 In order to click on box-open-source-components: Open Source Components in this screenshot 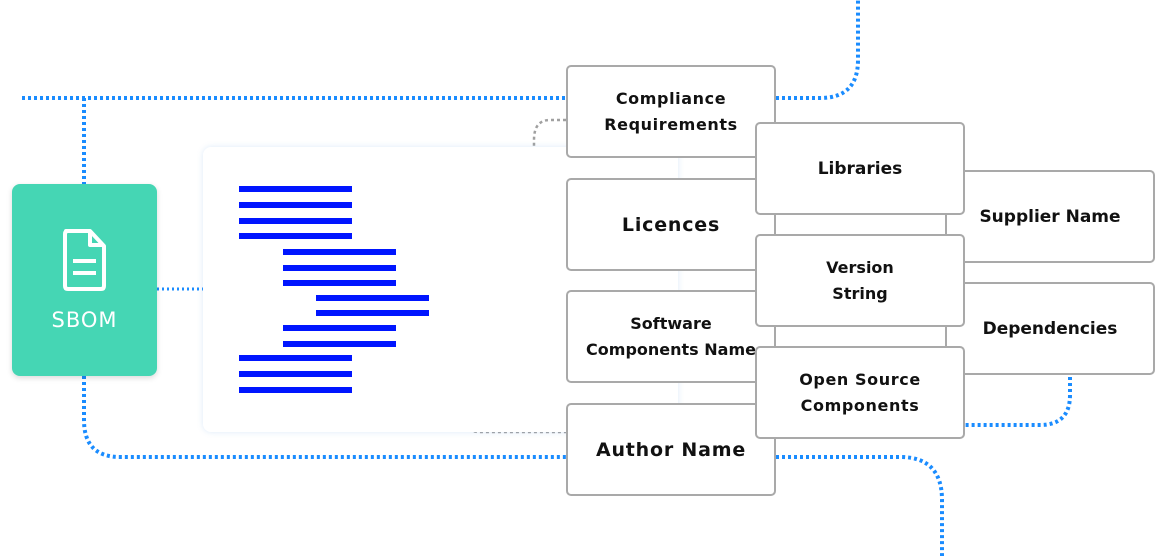, I will do `click(860, 392)`.